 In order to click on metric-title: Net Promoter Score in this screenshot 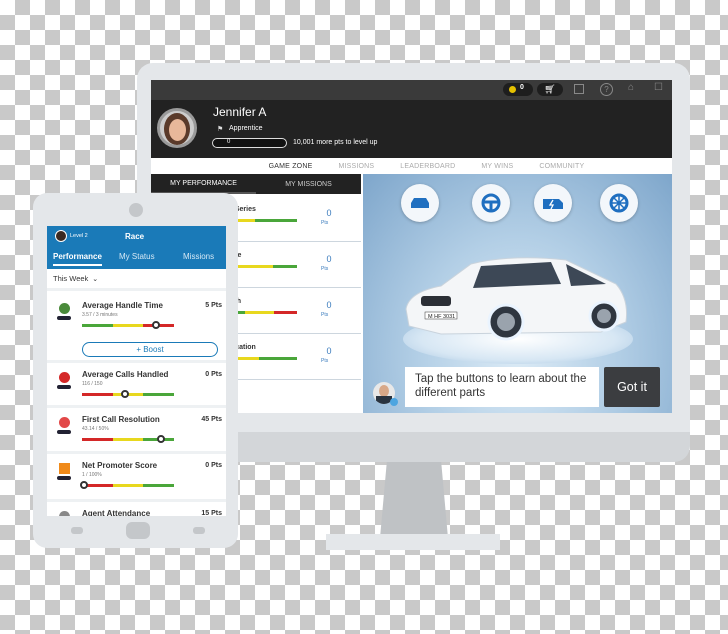, I will do `click(120, 465)`.